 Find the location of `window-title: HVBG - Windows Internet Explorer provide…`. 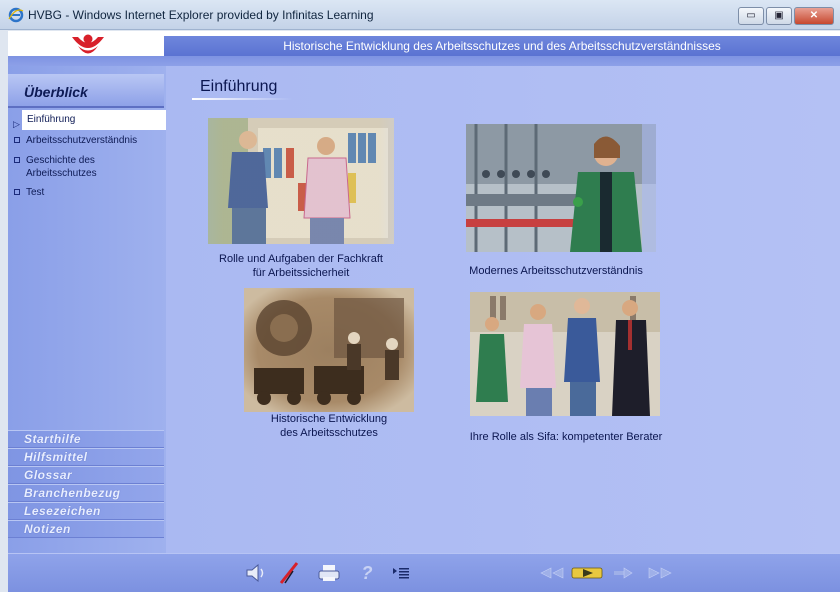

window-title: HVBG - Windows Internet Explorer provide… is located at coordinates (201, 15).